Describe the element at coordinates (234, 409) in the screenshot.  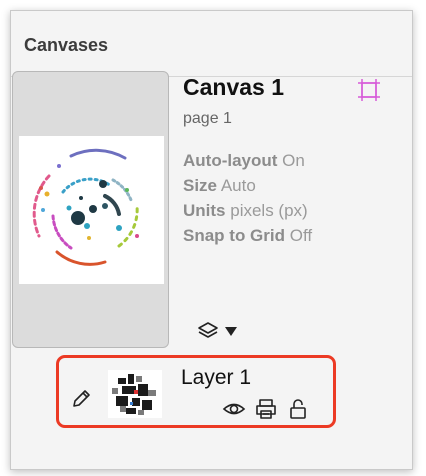
I see `eye-icon` at that location.